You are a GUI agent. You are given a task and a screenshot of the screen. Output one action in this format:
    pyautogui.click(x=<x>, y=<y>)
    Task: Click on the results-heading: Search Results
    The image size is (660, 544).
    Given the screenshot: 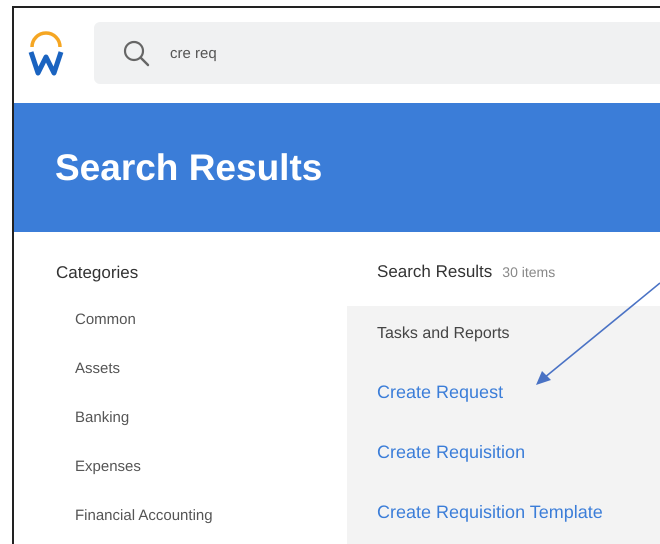 What is the action you would take?
    pyautogui.click(x=434, y=272)
    